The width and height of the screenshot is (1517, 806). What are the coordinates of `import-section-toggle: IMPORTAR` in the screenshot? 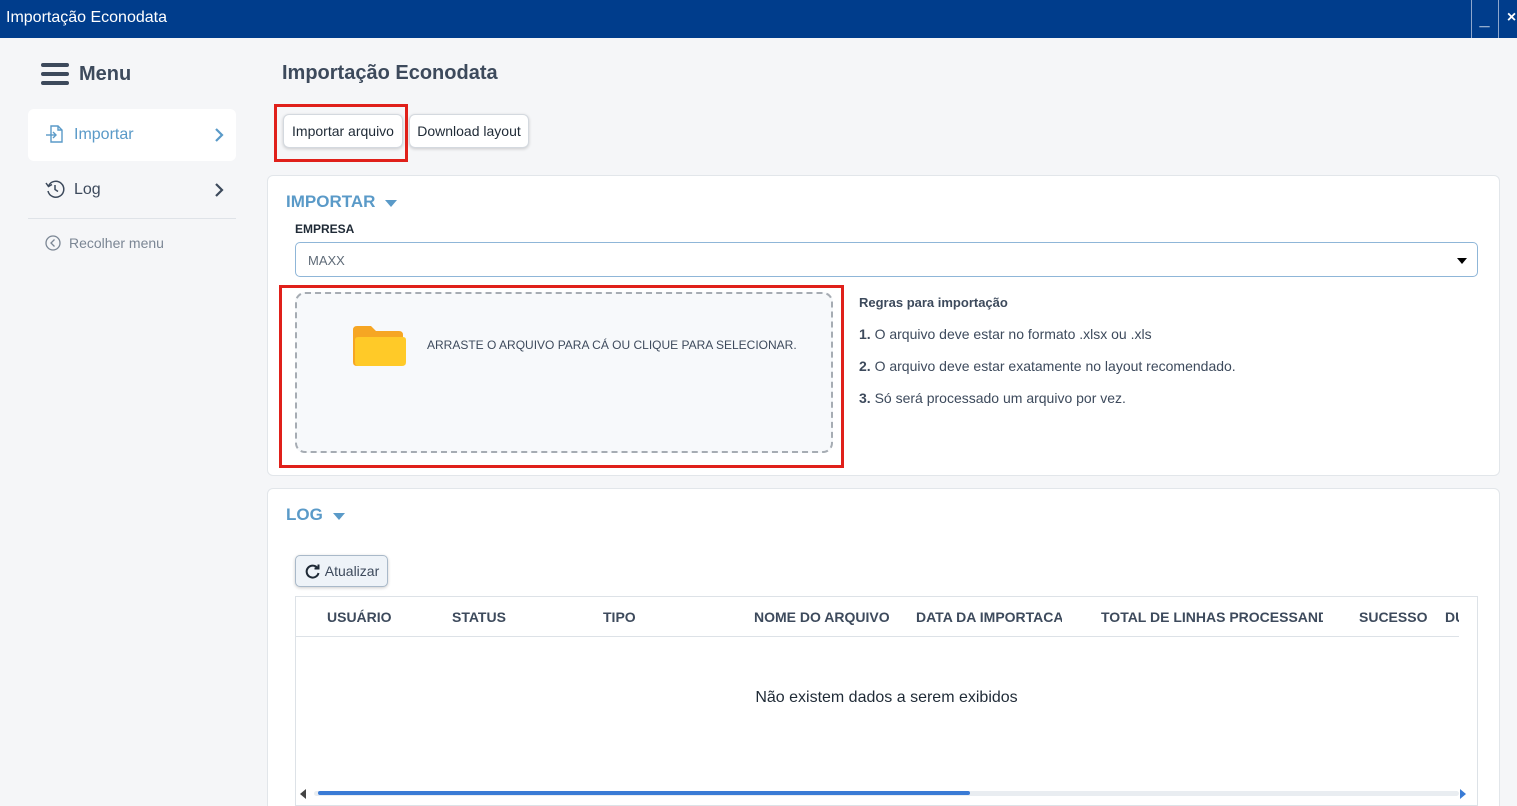 It's located at (342, 202).